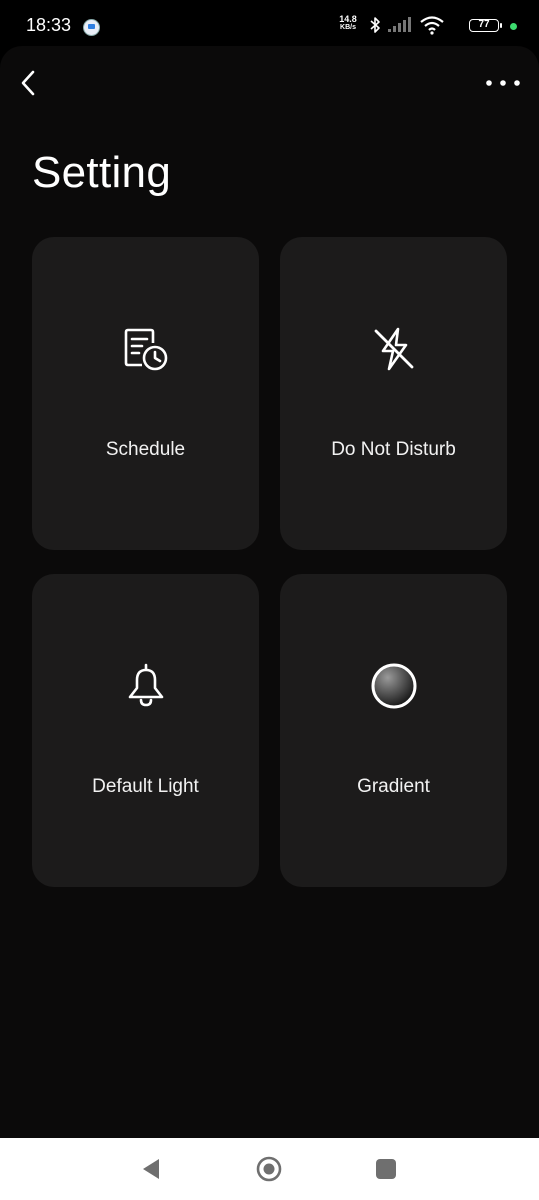 This screenshot has width=539, height=1200. I want to click on network-speed-value: 14.8, so click(348, 19).